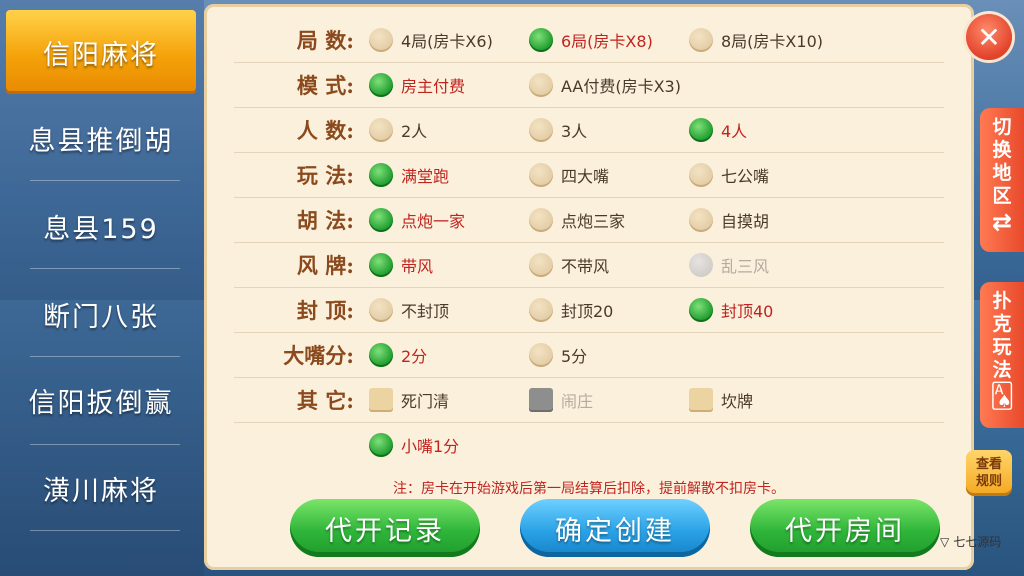  I want to click on checkbox-simenqing: 死门清, so click(409, 400).